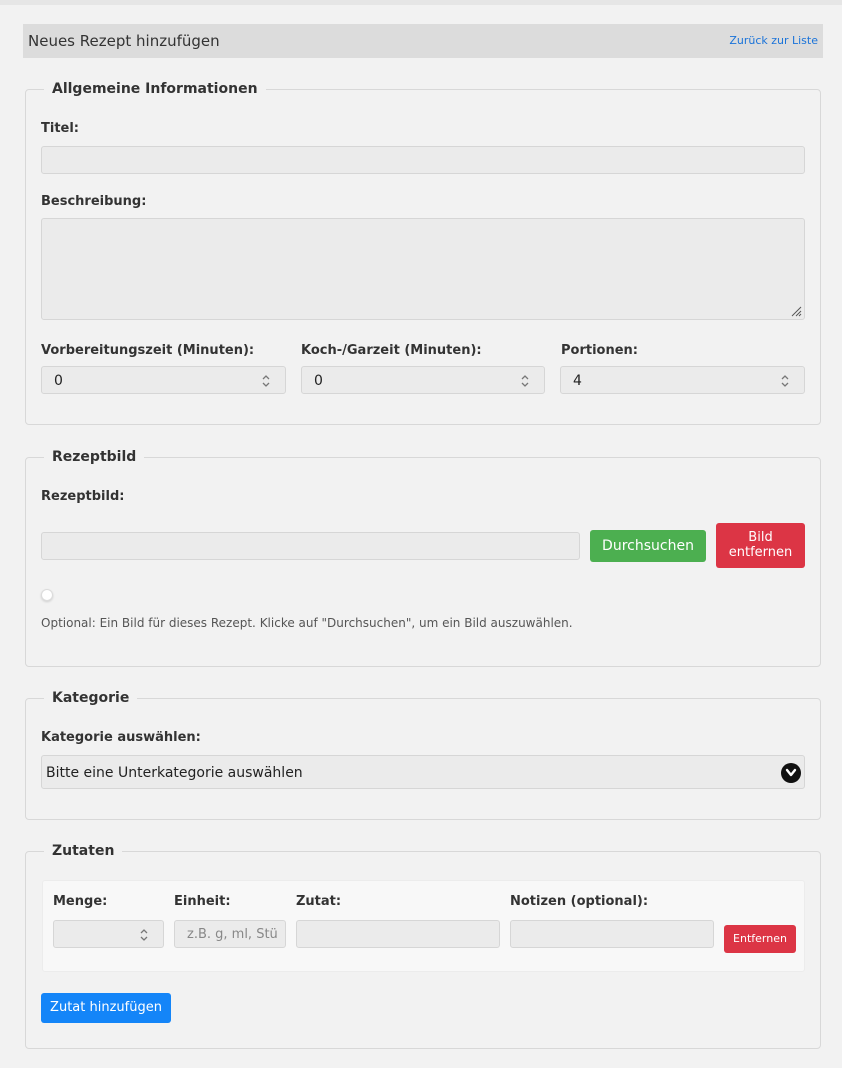 The image size is (842, 1068). Describe the element at coordinates (202, 901) in the screenshot. I see `unit-header: Einheit:` at that location.